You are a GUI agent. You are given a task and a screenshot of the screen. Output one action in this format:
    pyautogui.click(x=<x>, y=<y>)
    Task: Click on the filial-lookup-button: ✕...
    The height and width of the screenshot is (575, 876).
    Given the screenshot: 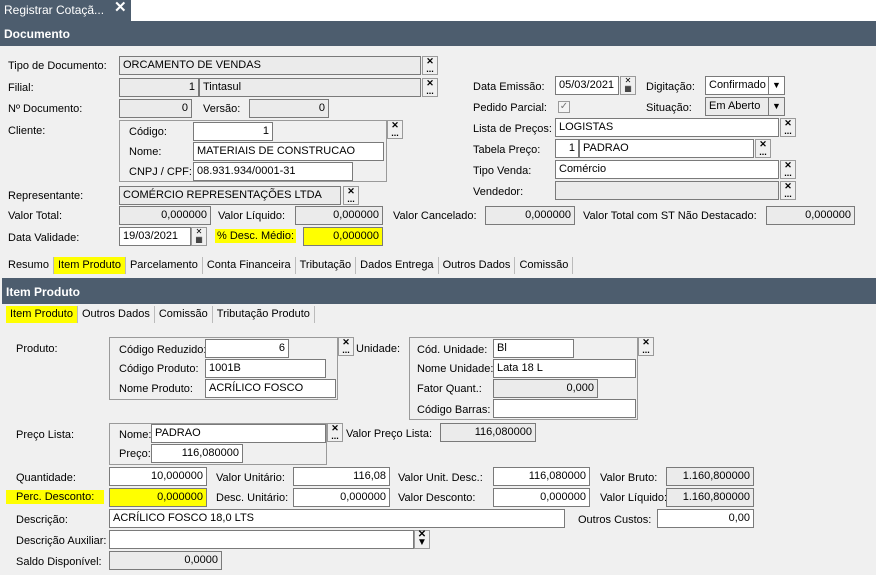 What is the action you would take?
    pyautogui.click(x=430, y=87)
    